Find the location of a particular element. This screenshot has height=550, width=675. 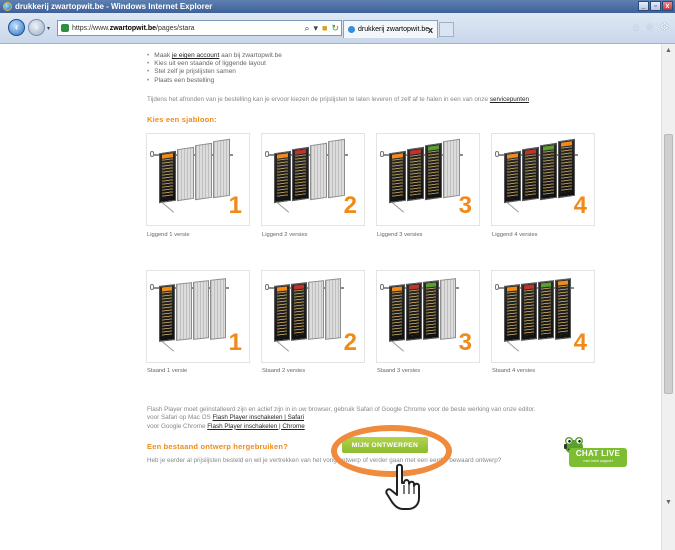

my-designs-button: MIJN ONTWERPEN is located at coordinates (385, 445).